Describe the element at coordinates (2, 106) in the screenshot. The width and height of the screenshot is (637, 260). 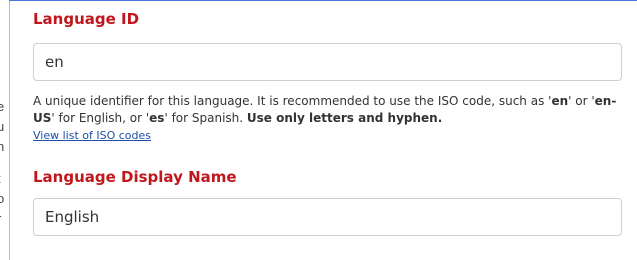
I see `edge-char: e` at that location.